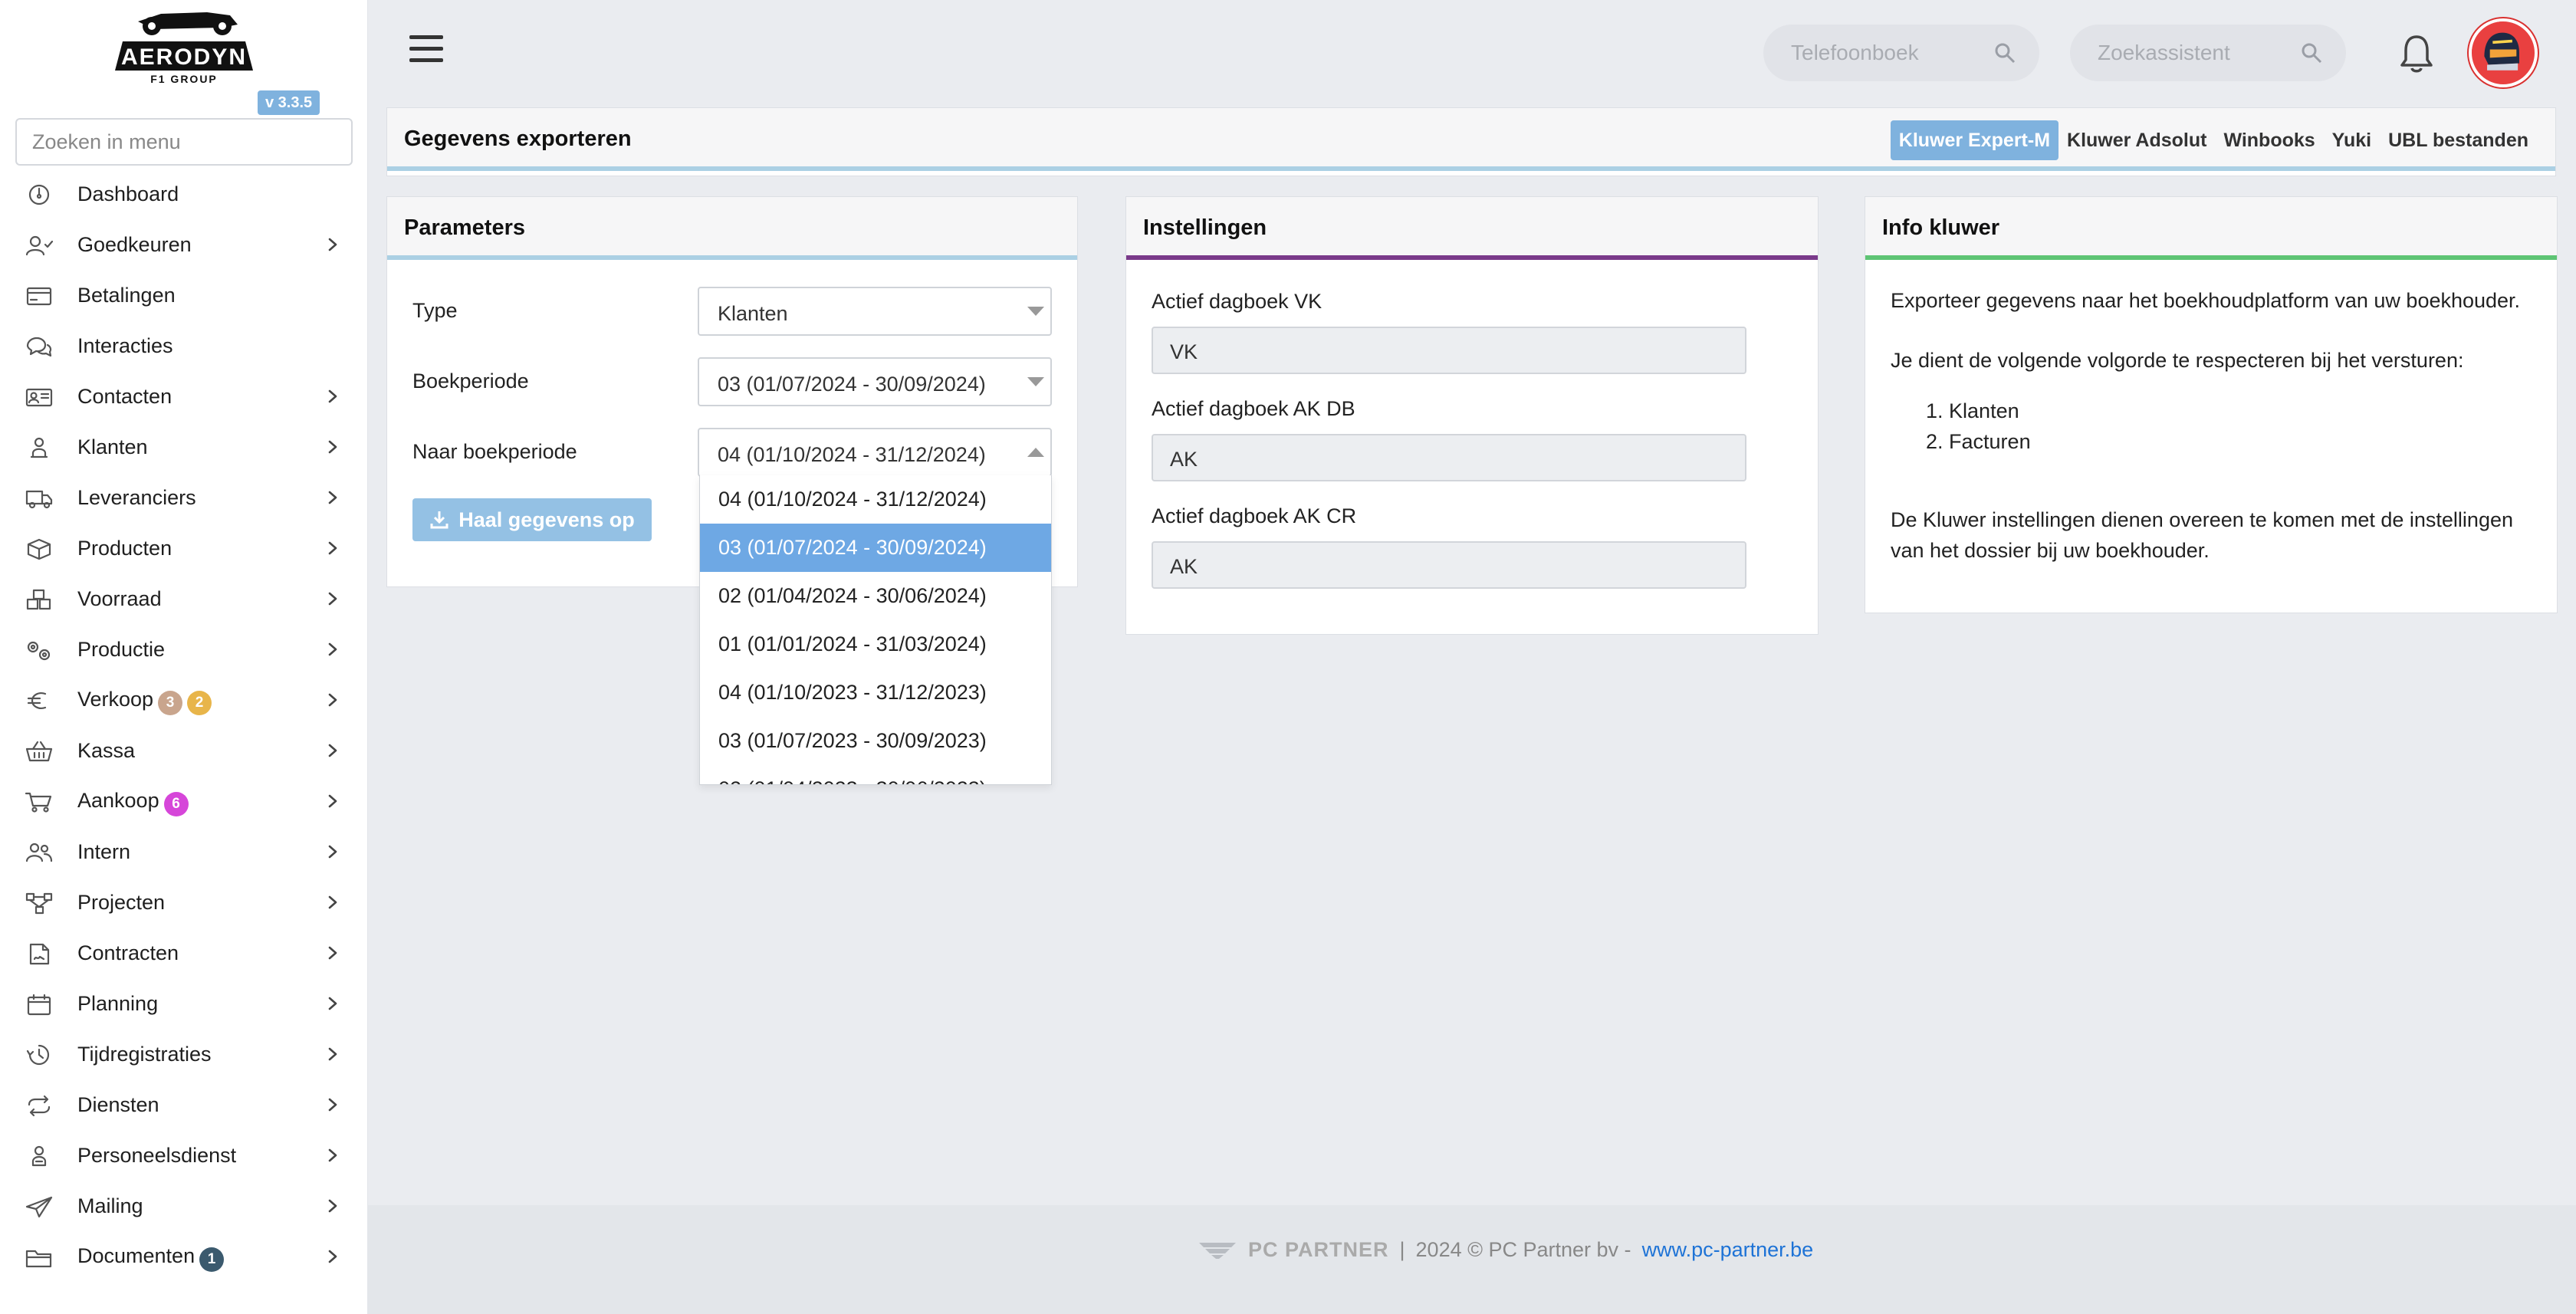 Image resolution: width=2576 pixels, height=1314 pixels. Describe the element at coordinates (439, 520) in the screenshot. I see `download-icon` at that location.